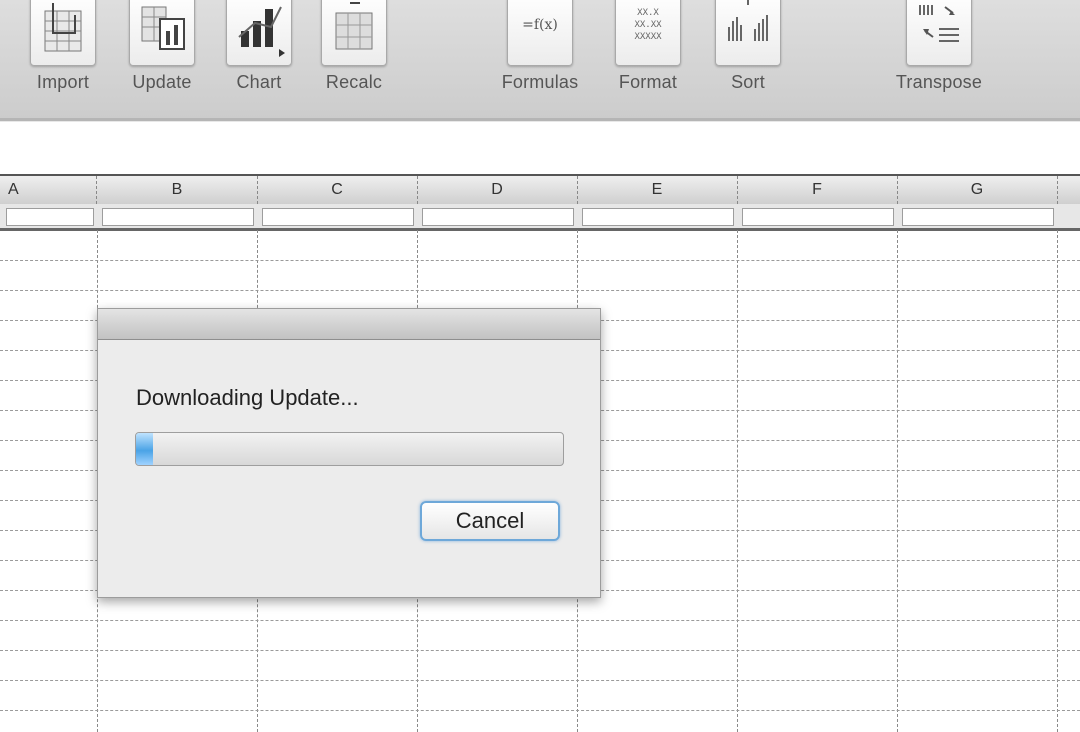 This screenshot has width=1080, height=732. What do you see at coordinates (349, 324) in the screenshot?
I see `dialog-title-bar` at bounding box center [349, 324].